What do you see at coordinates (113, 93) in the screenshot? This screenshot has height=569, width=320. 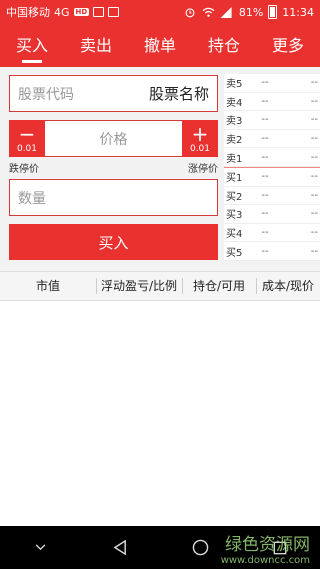 I see `stock-code-input: 股票代码 股票名称` at bounding box center [113, 93].